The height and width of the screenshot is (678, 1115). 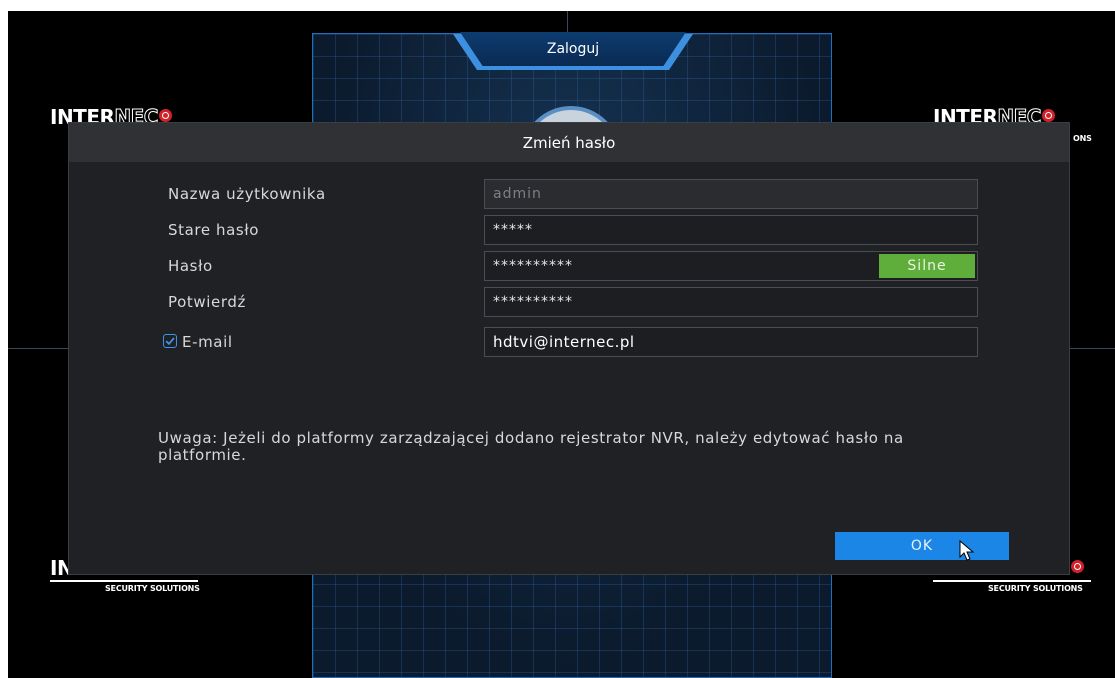 I want to click on ok-button: OK, so click(x=922, y=546).